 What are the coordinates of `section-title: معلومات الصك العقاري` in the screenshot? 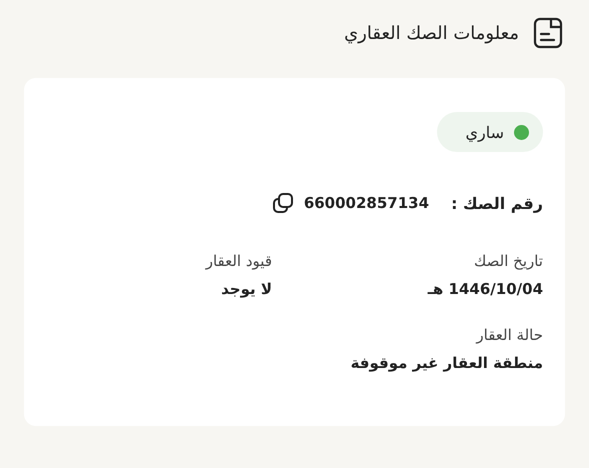 It's located at (431, 33).